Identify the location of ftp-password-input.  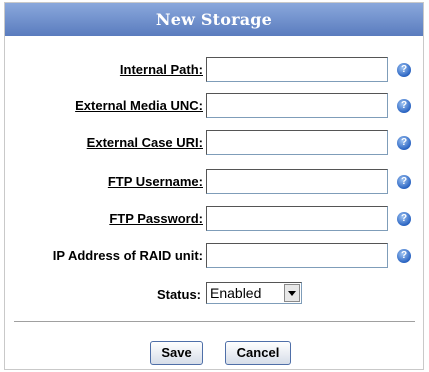
(297, 218).